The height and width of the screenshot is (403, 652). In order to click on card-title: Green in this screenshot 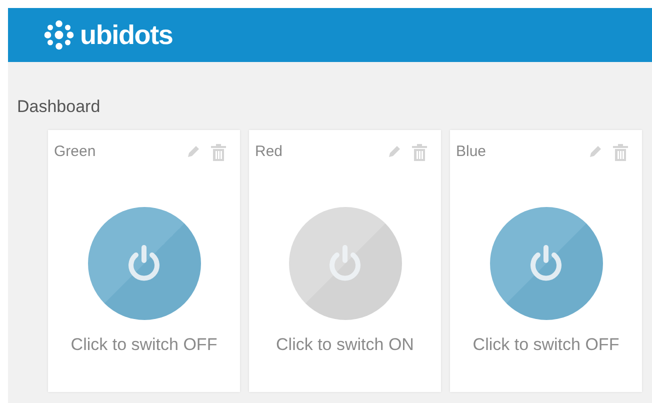, I will do `click(75, 152)`.